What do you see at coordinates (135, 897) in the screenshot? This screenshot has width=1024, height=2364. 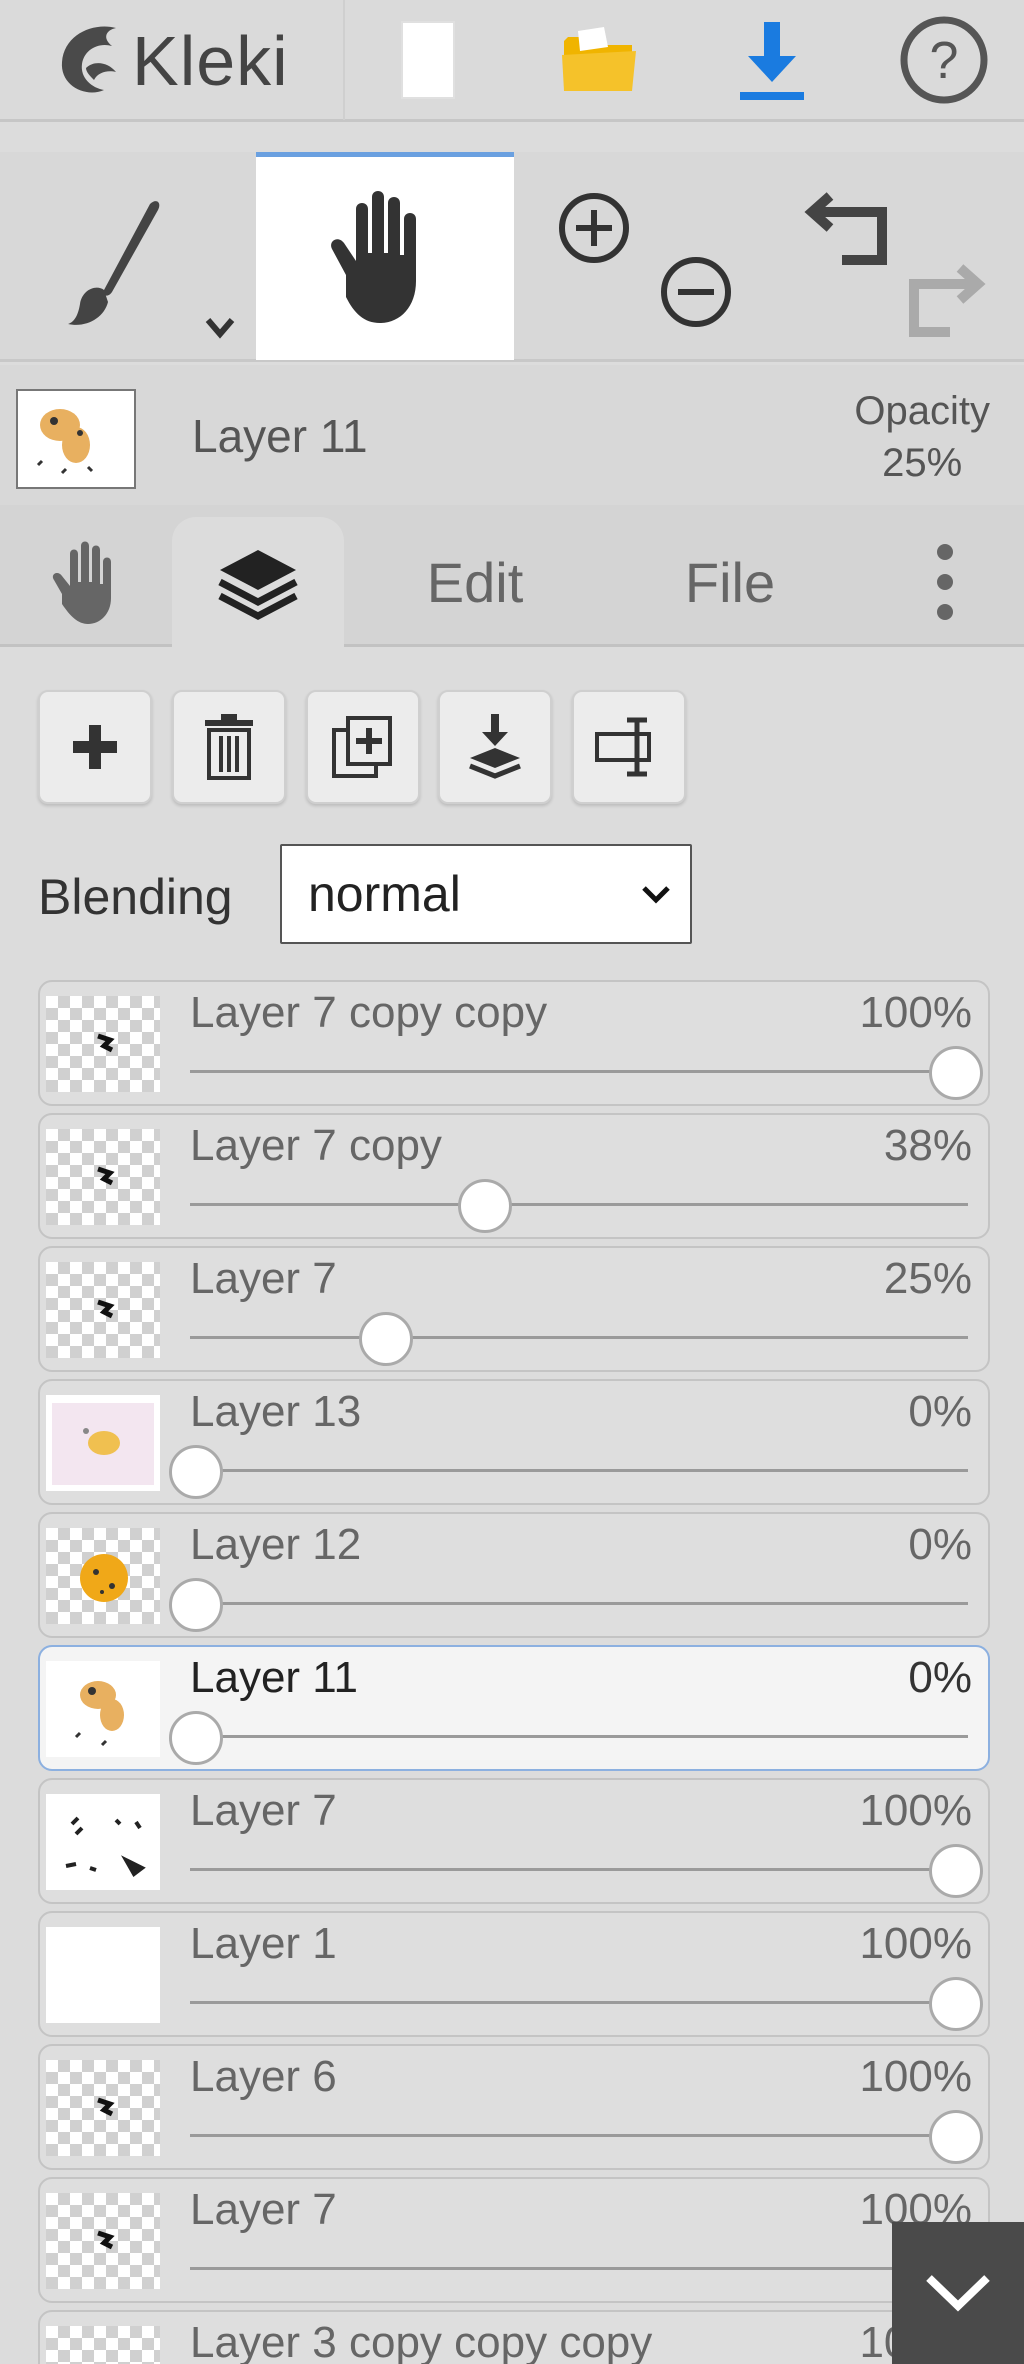 I see `blending-label: Blending` at bounding box center [135, 897].